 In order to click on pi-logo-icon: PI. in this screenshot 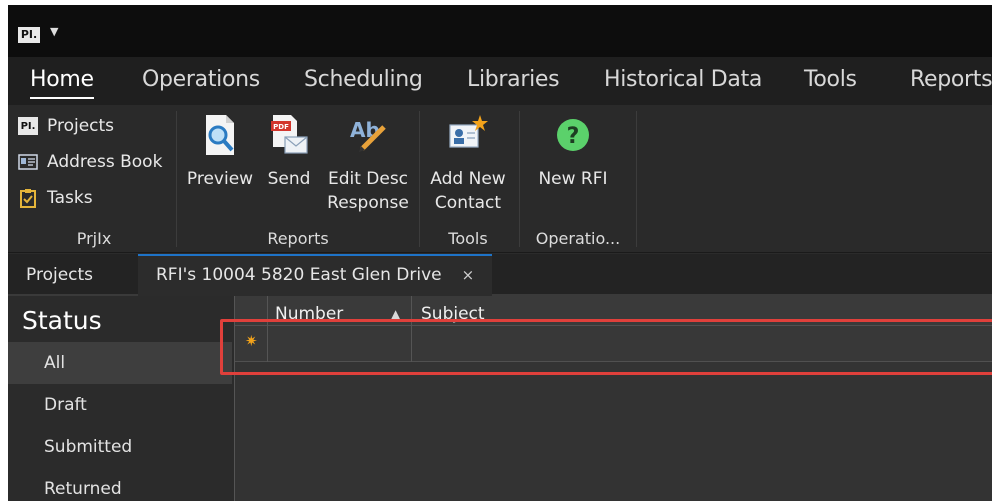, I will do `click(28, 126)`.